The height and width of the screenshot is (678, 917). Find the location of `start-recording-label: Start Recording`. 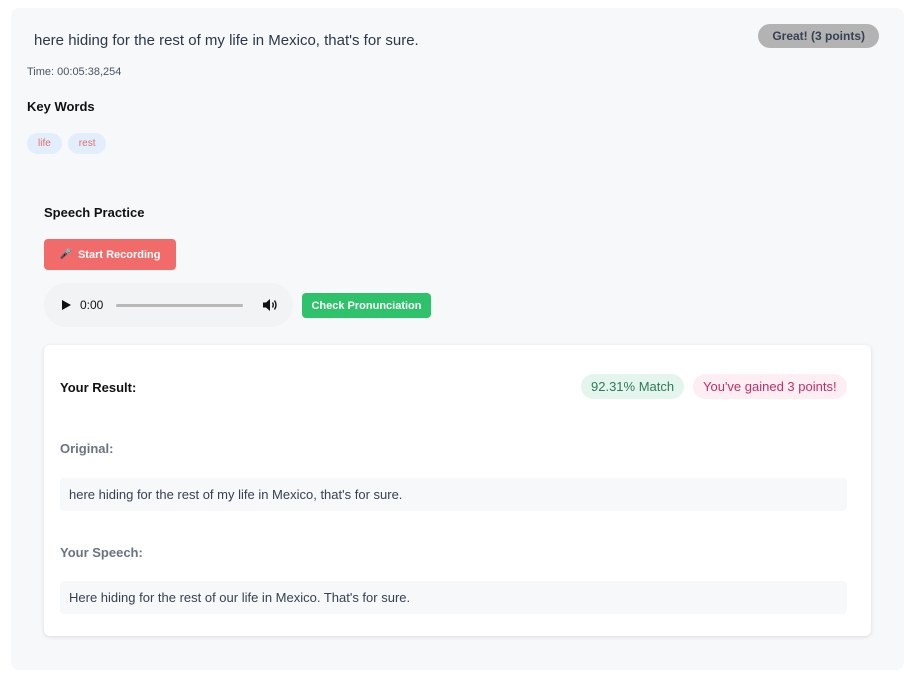

start-recording-label: Start Recording is located at coordinates (119, 254).